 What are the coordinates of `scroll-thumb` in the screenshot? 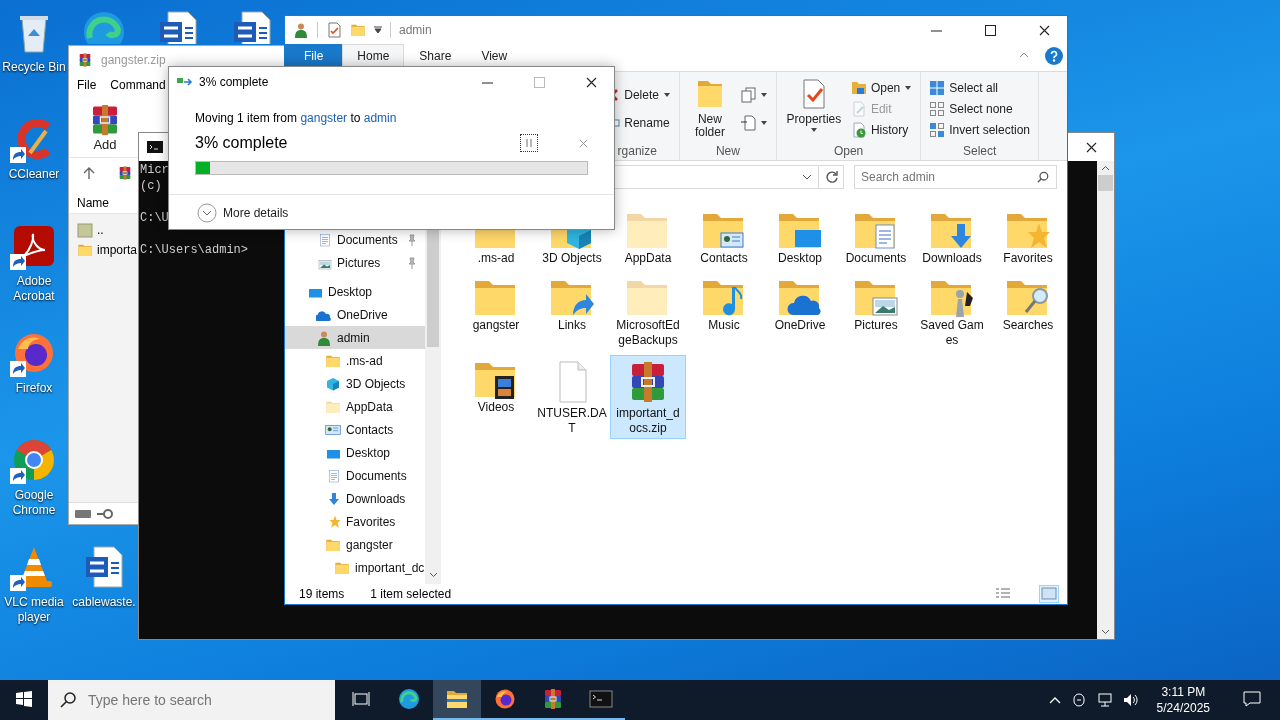 It's located at (1105, 183).